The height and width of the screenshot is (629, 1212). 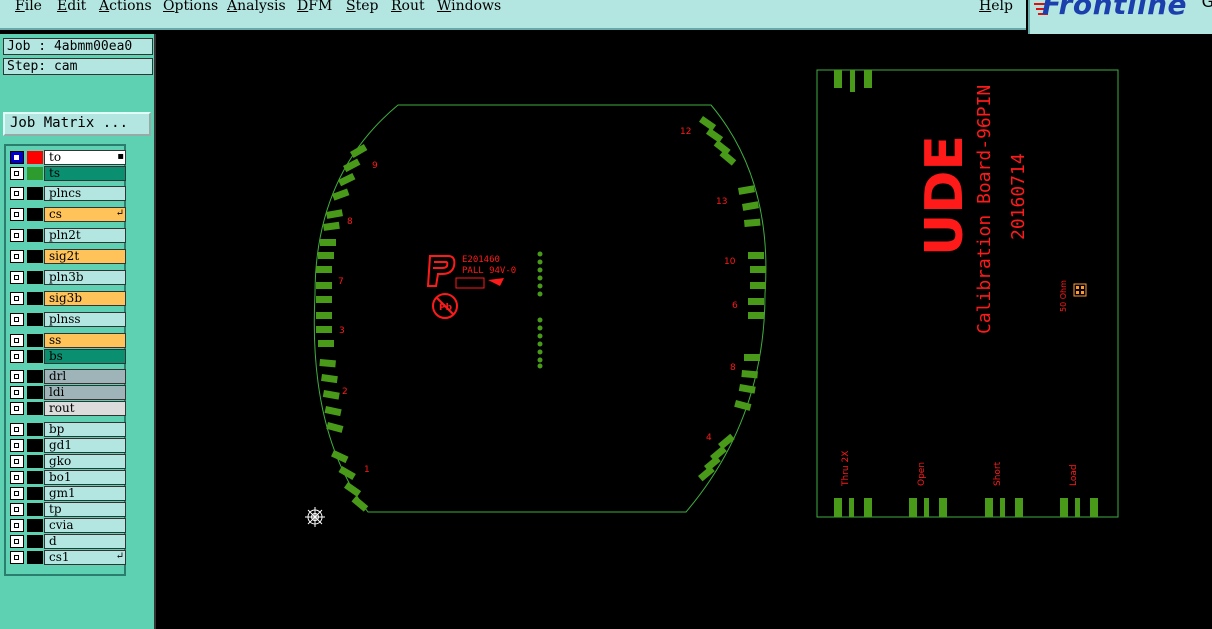 What do you see at coordinates (996, 7) in the screenshot?
I see `menu-help: Help` at bounding box center [996, 7].